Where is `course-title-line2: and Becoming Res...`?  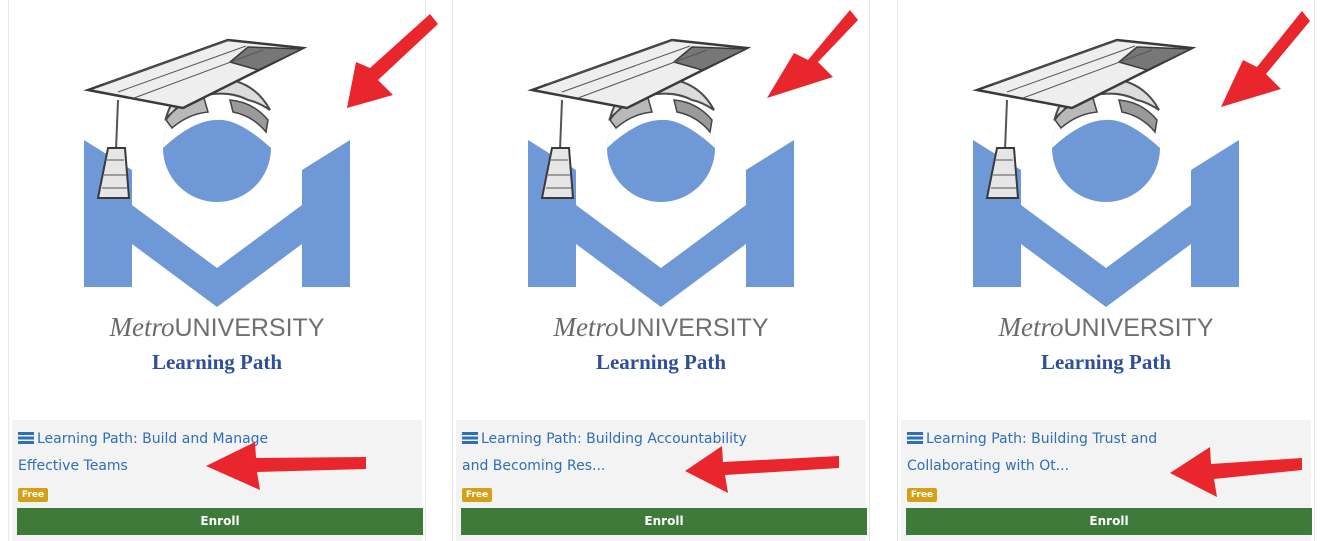 course-title-line2: and Becoming Res... is located at coordinates (534, 466).